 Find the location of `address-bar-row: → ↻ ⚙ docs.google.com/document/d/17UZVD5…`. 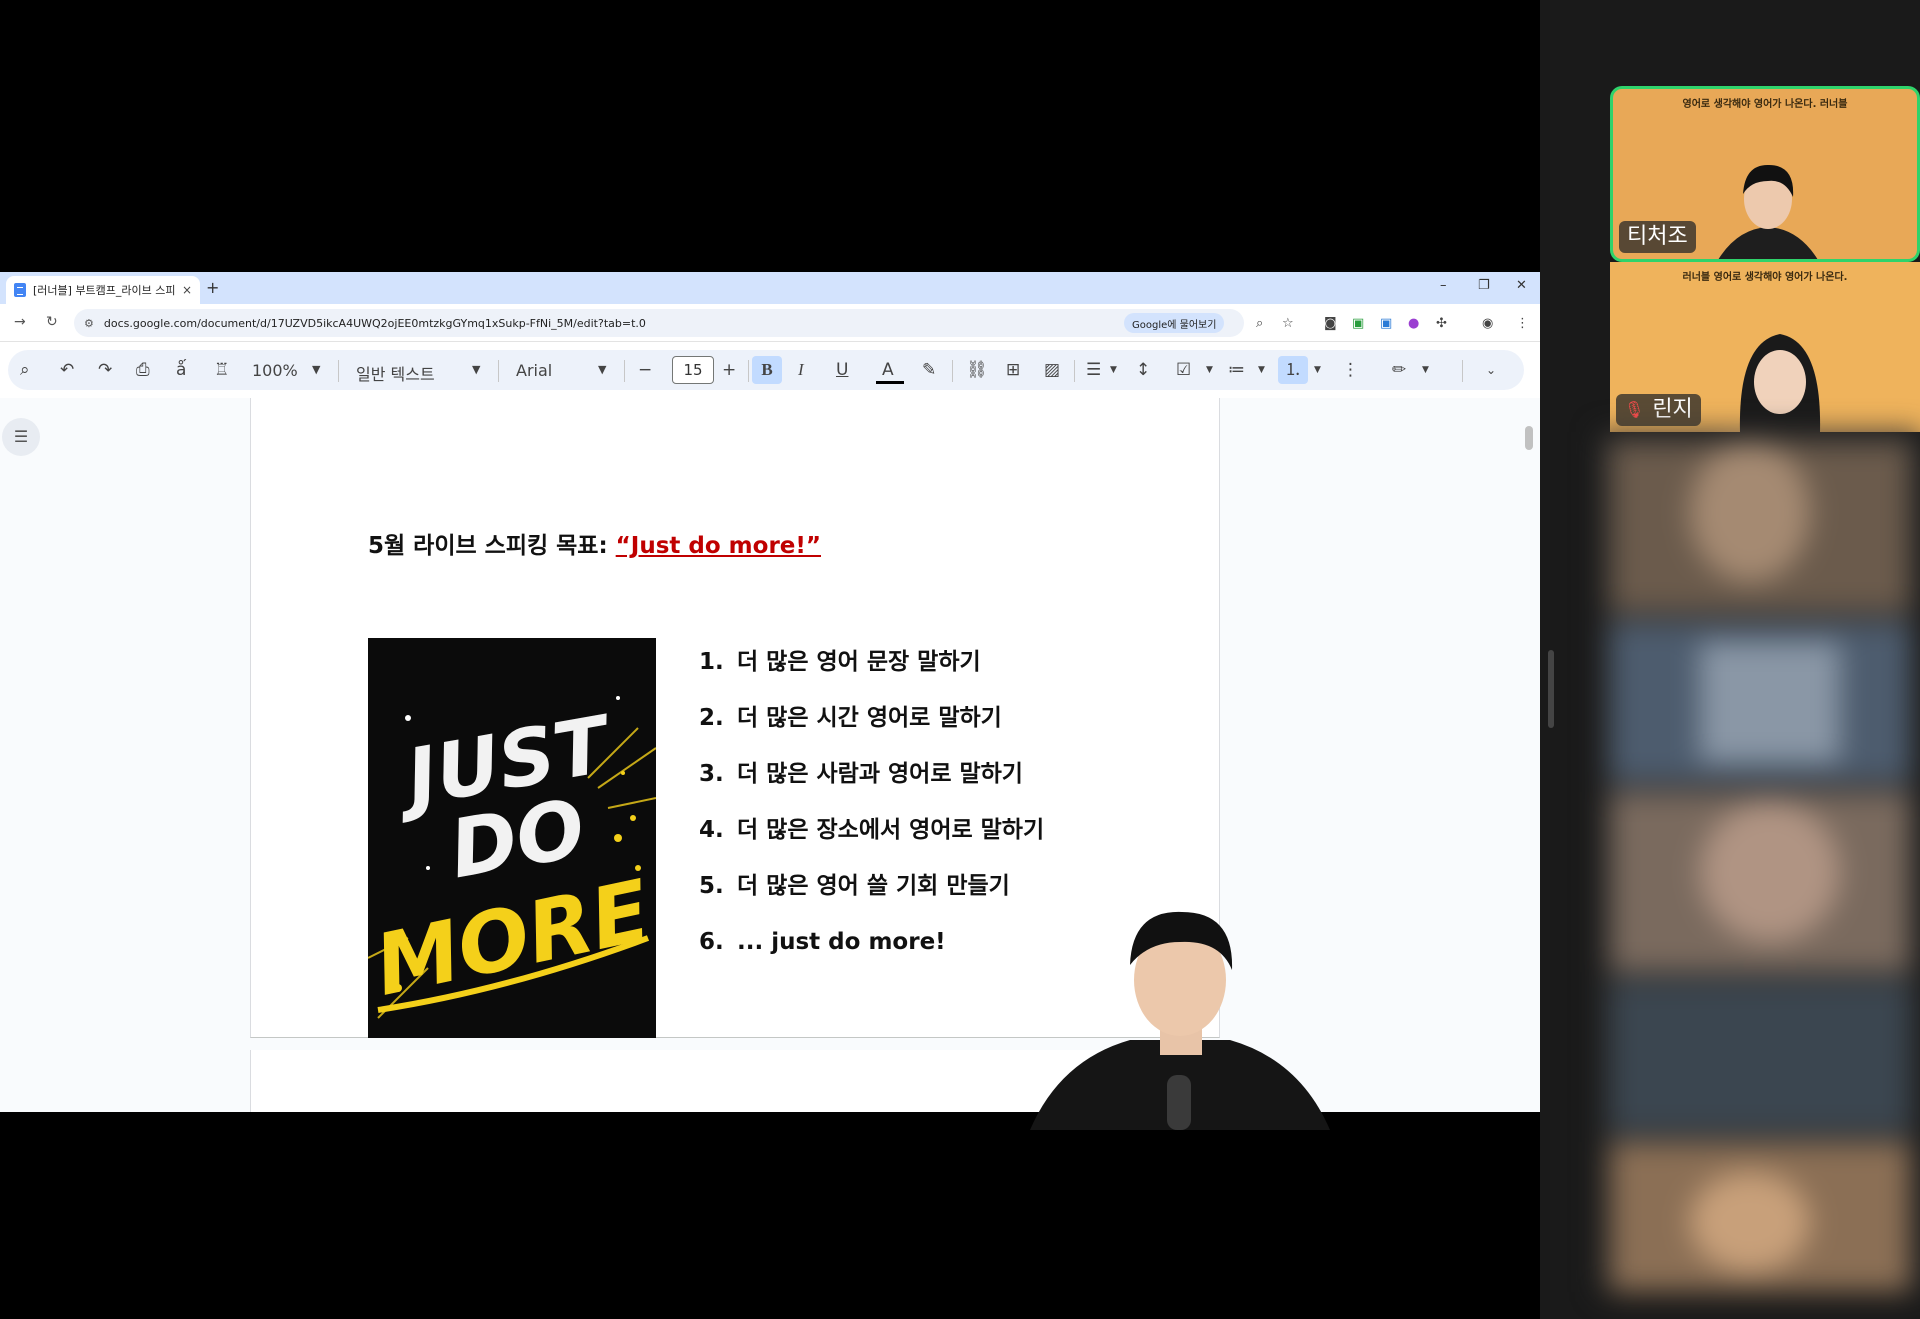

address-bar-row: → ↻ ⚙ docs.google.com/document/d/17UZVD5… is located at coordinates (770, 323).